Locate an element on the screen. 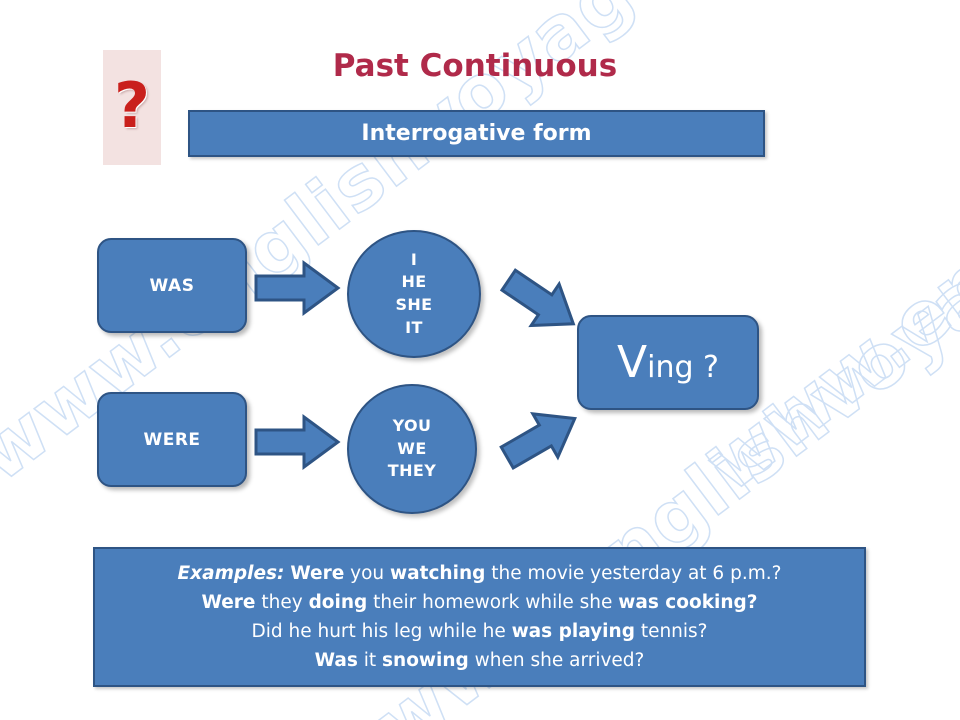 The height and width of the screenshot is (720, 960). pronoun-word: YOU is located at coordinates (412, 425).